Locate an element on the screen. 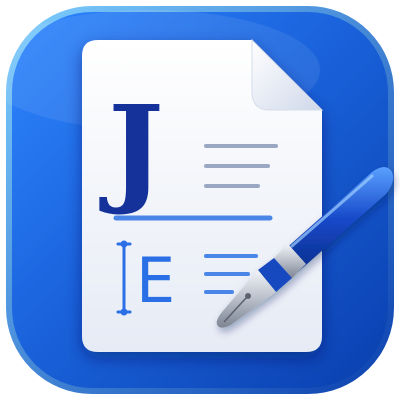 The image size is (400, 400). cursor-letter: E is located at coordinates (155, 280).